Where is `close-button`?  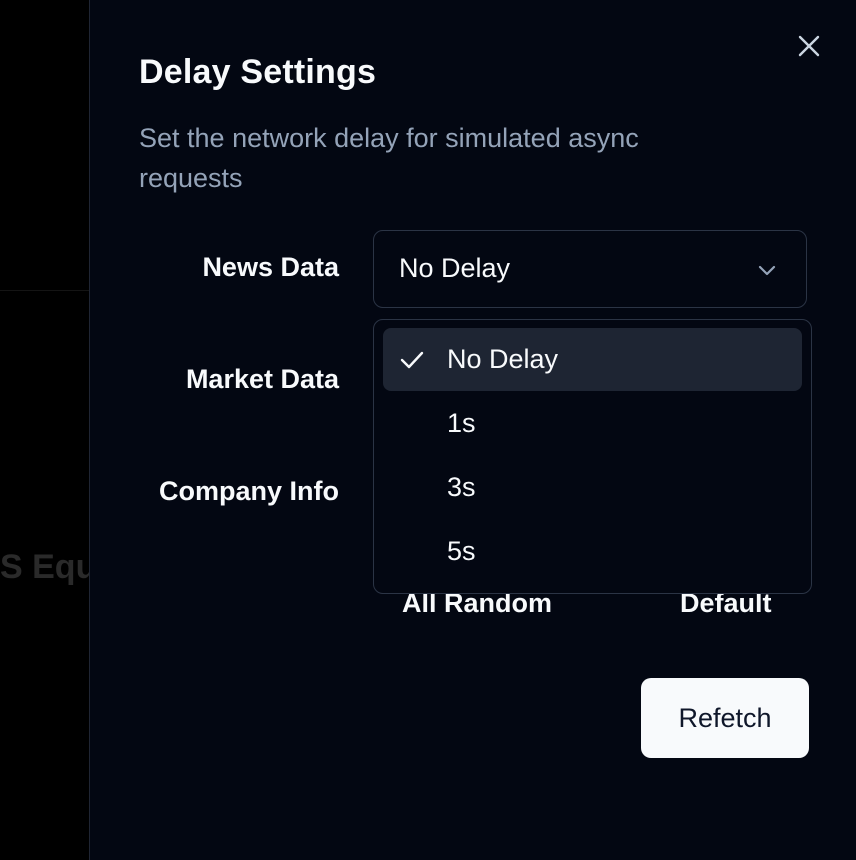
close-button is located at coordinates (809, 46).